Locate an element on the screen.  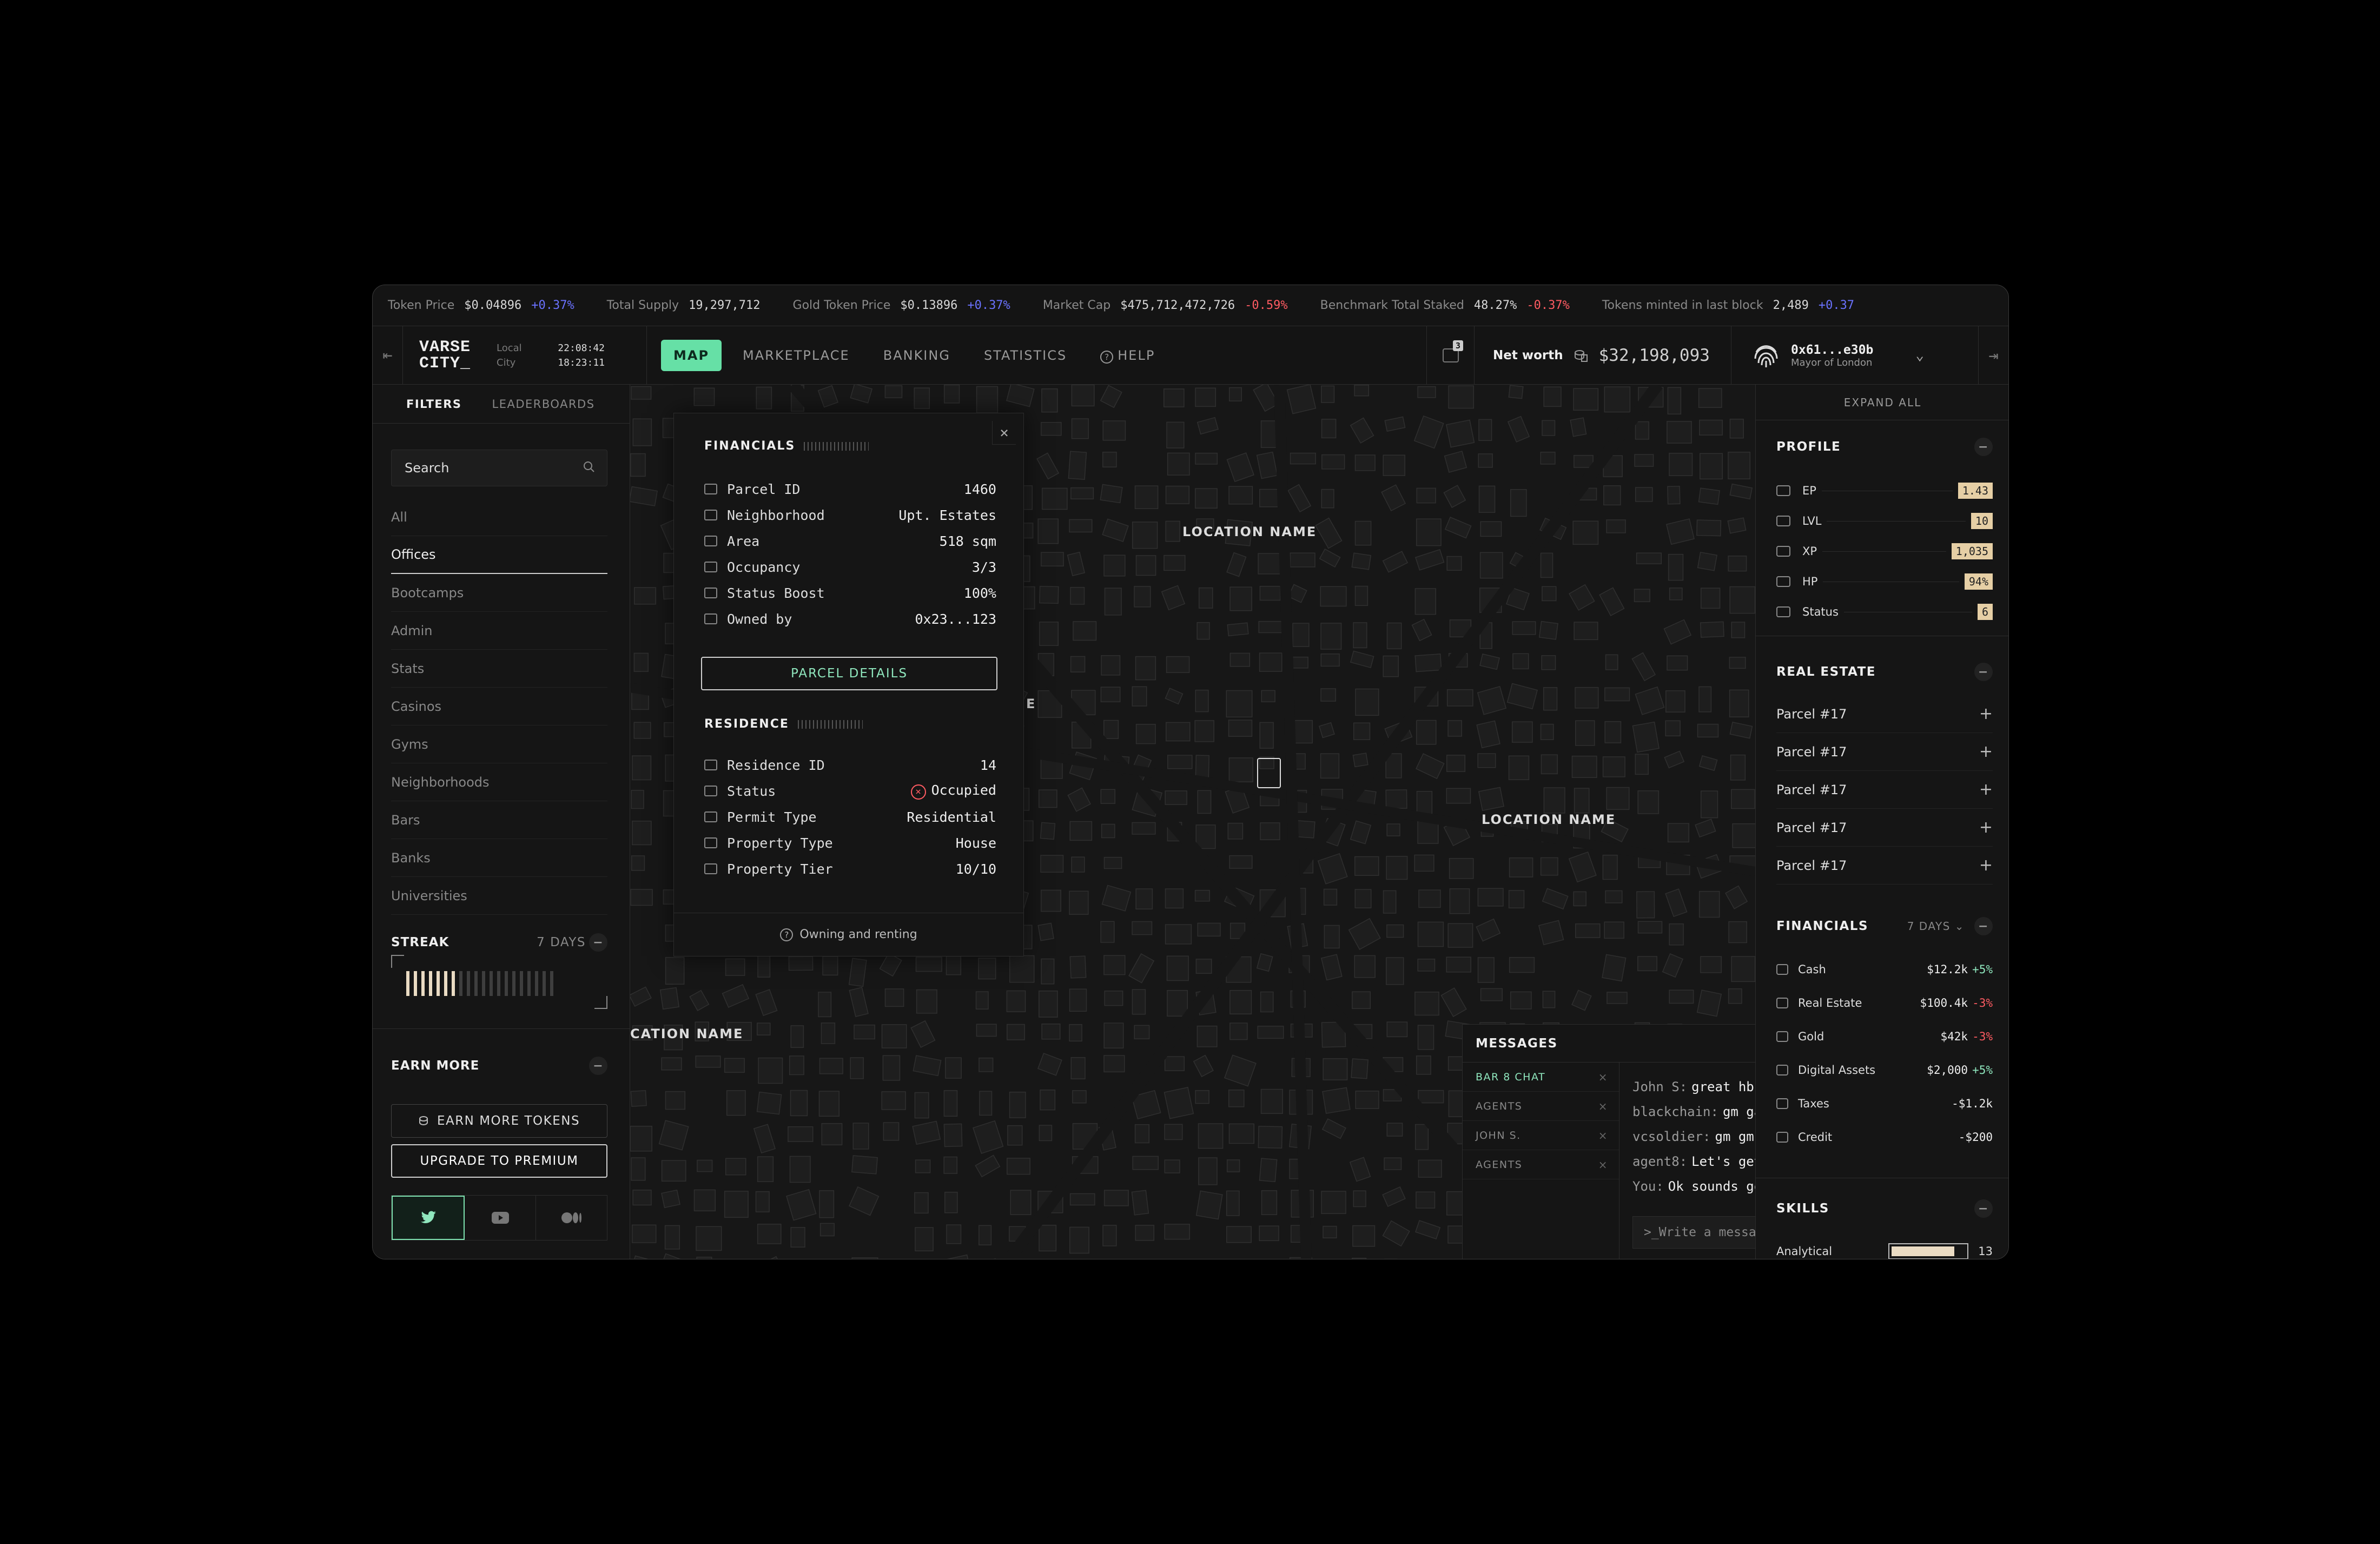
twitter-button is located at coordinates (429, 1218).